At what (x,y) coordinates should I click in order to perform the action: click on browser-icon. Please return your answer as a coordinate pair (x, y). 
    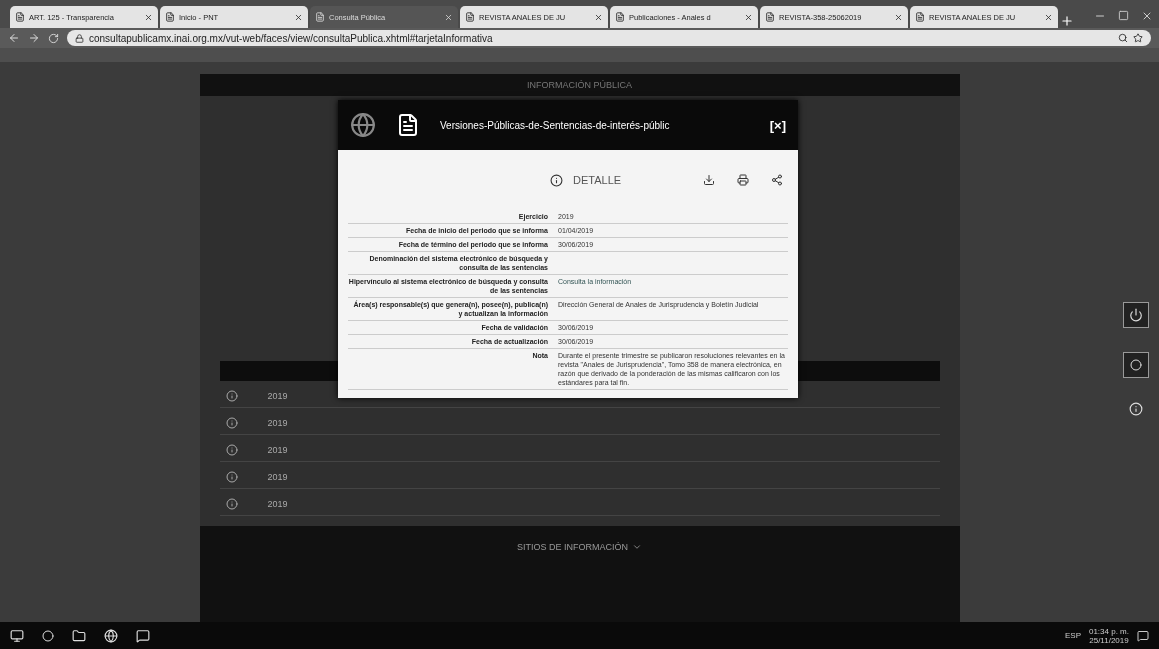
    Looking at the image, I should click on (111, 635).